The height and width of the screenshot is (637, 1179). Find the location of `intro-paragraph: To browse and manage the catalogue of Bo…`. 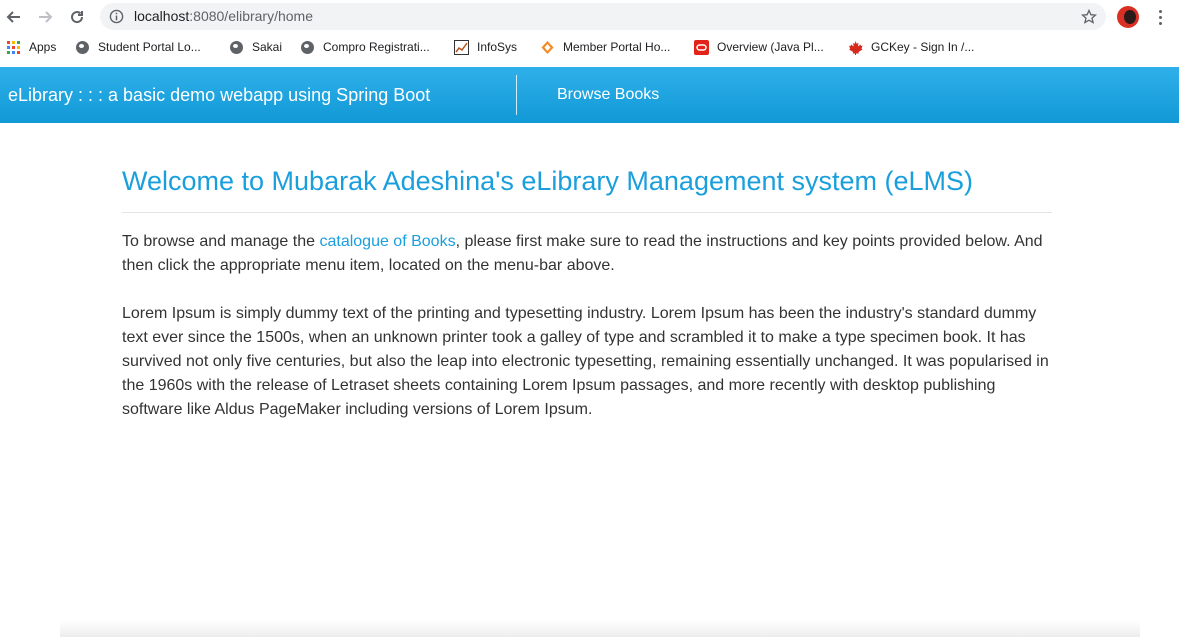

intro-paragraph: To browse and manage the catalogue of Bo… is located at coordinates (587, 254).